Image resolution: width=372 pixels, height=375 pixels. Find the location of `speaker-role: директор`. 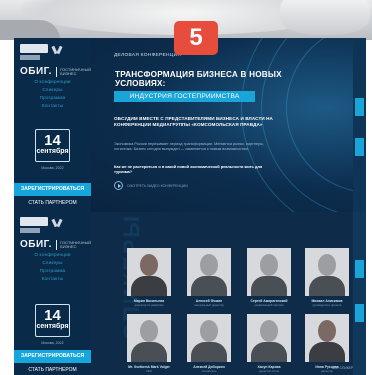

speaker-role: директор is located at coordinates (327, 371).